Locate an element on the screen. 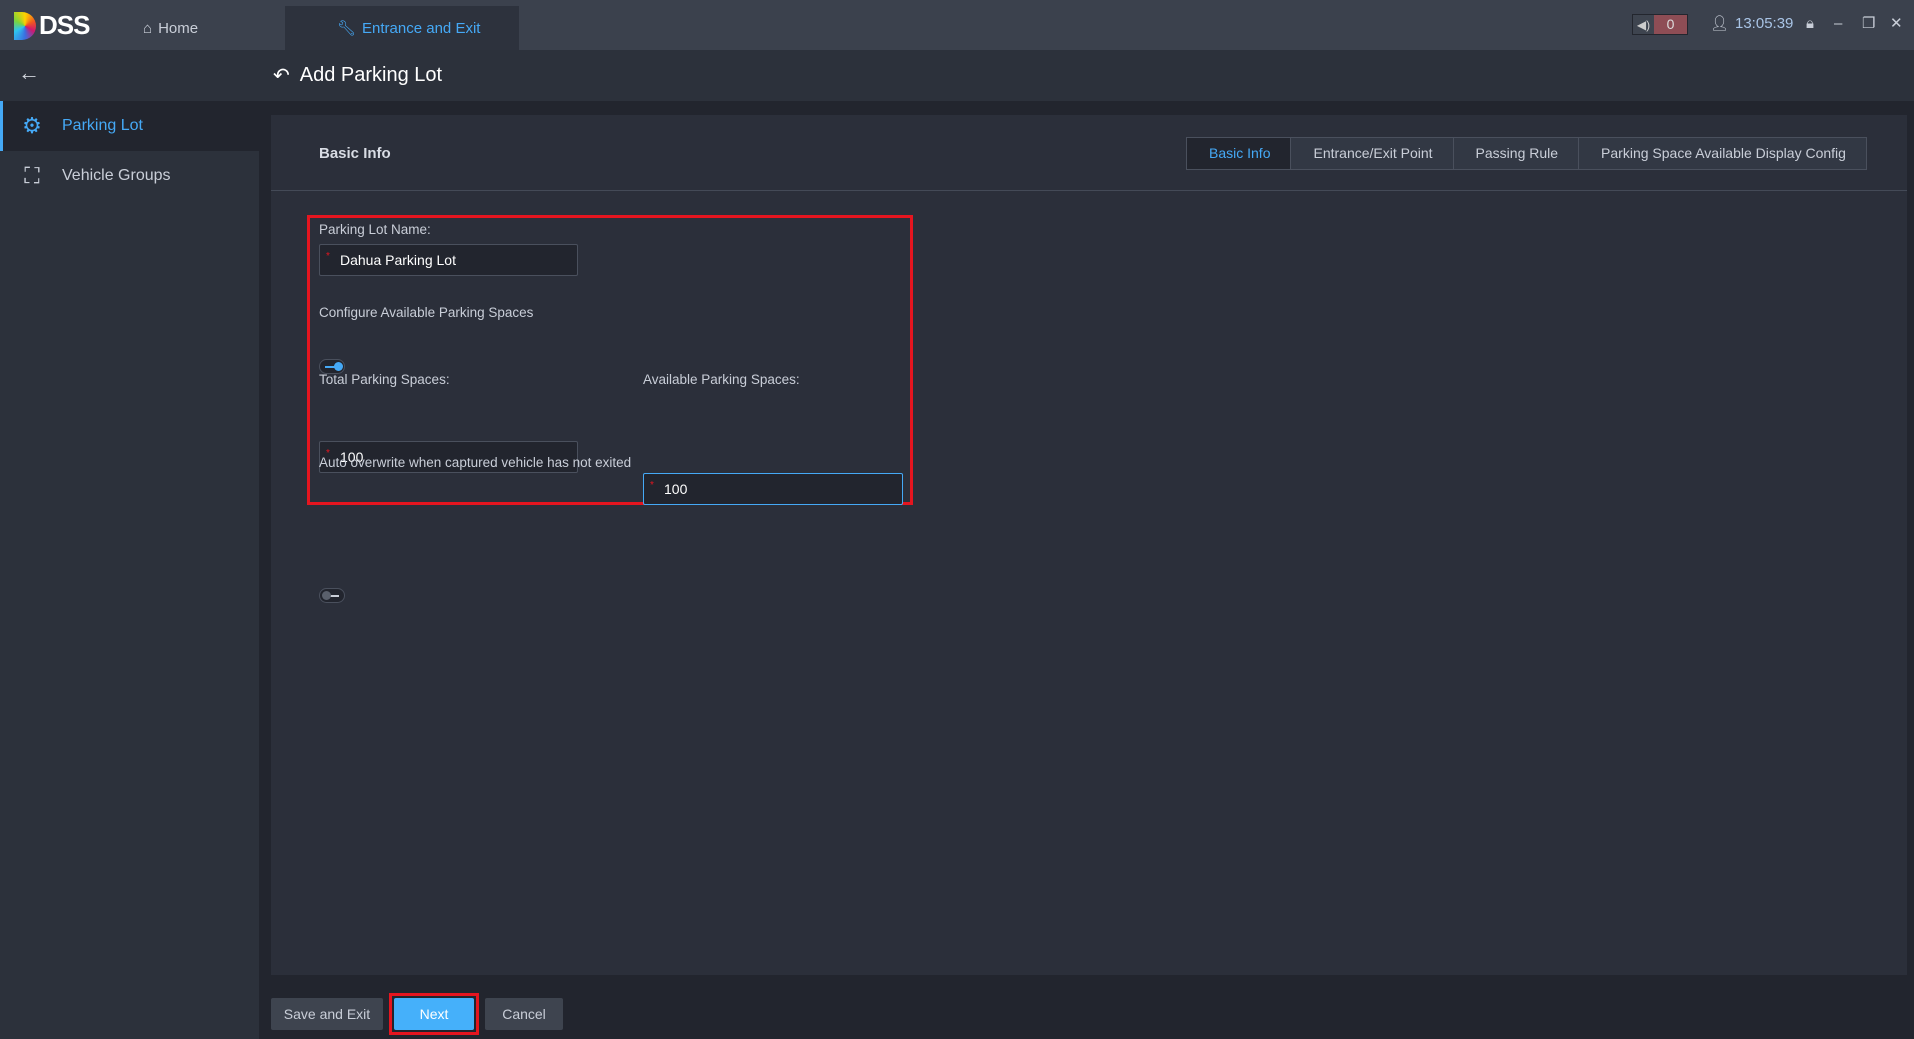 This screenshot has width=1914, height=1039. available-spaces-label: Available Parking Spaces: is located at coordinates (721, 379).